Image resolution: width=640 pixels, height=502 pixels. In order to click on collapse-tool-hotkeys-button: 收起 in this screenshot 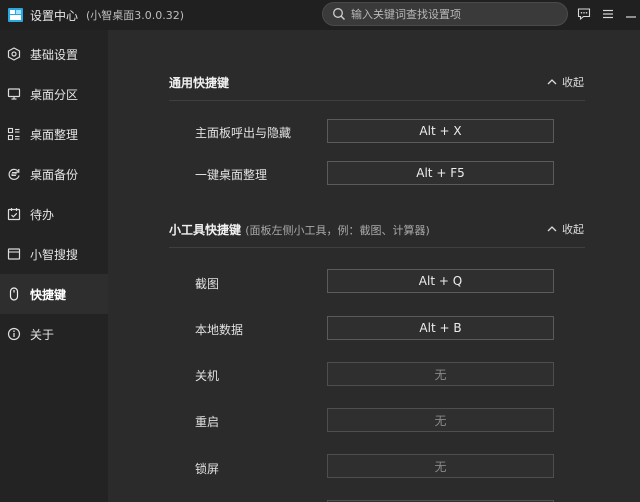, I will do `click(565, 229)`.